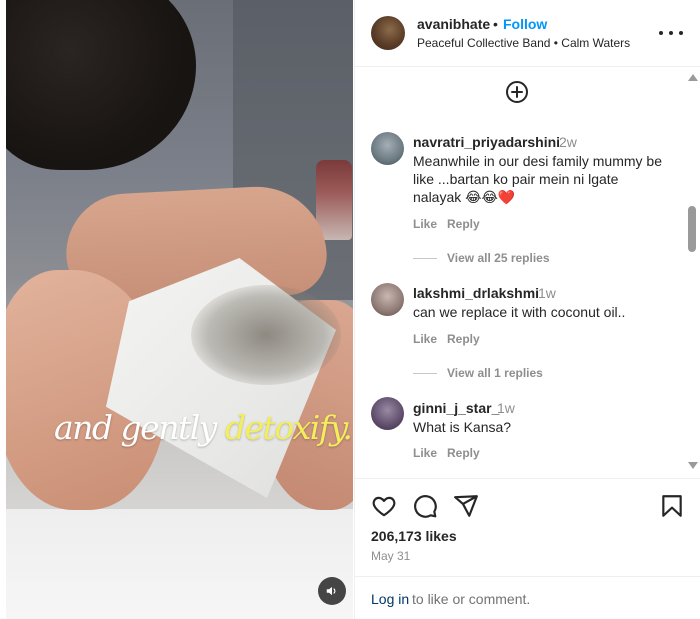 The image size is (700, 619). I want to click on login-link: Log in, so click(390, 599).